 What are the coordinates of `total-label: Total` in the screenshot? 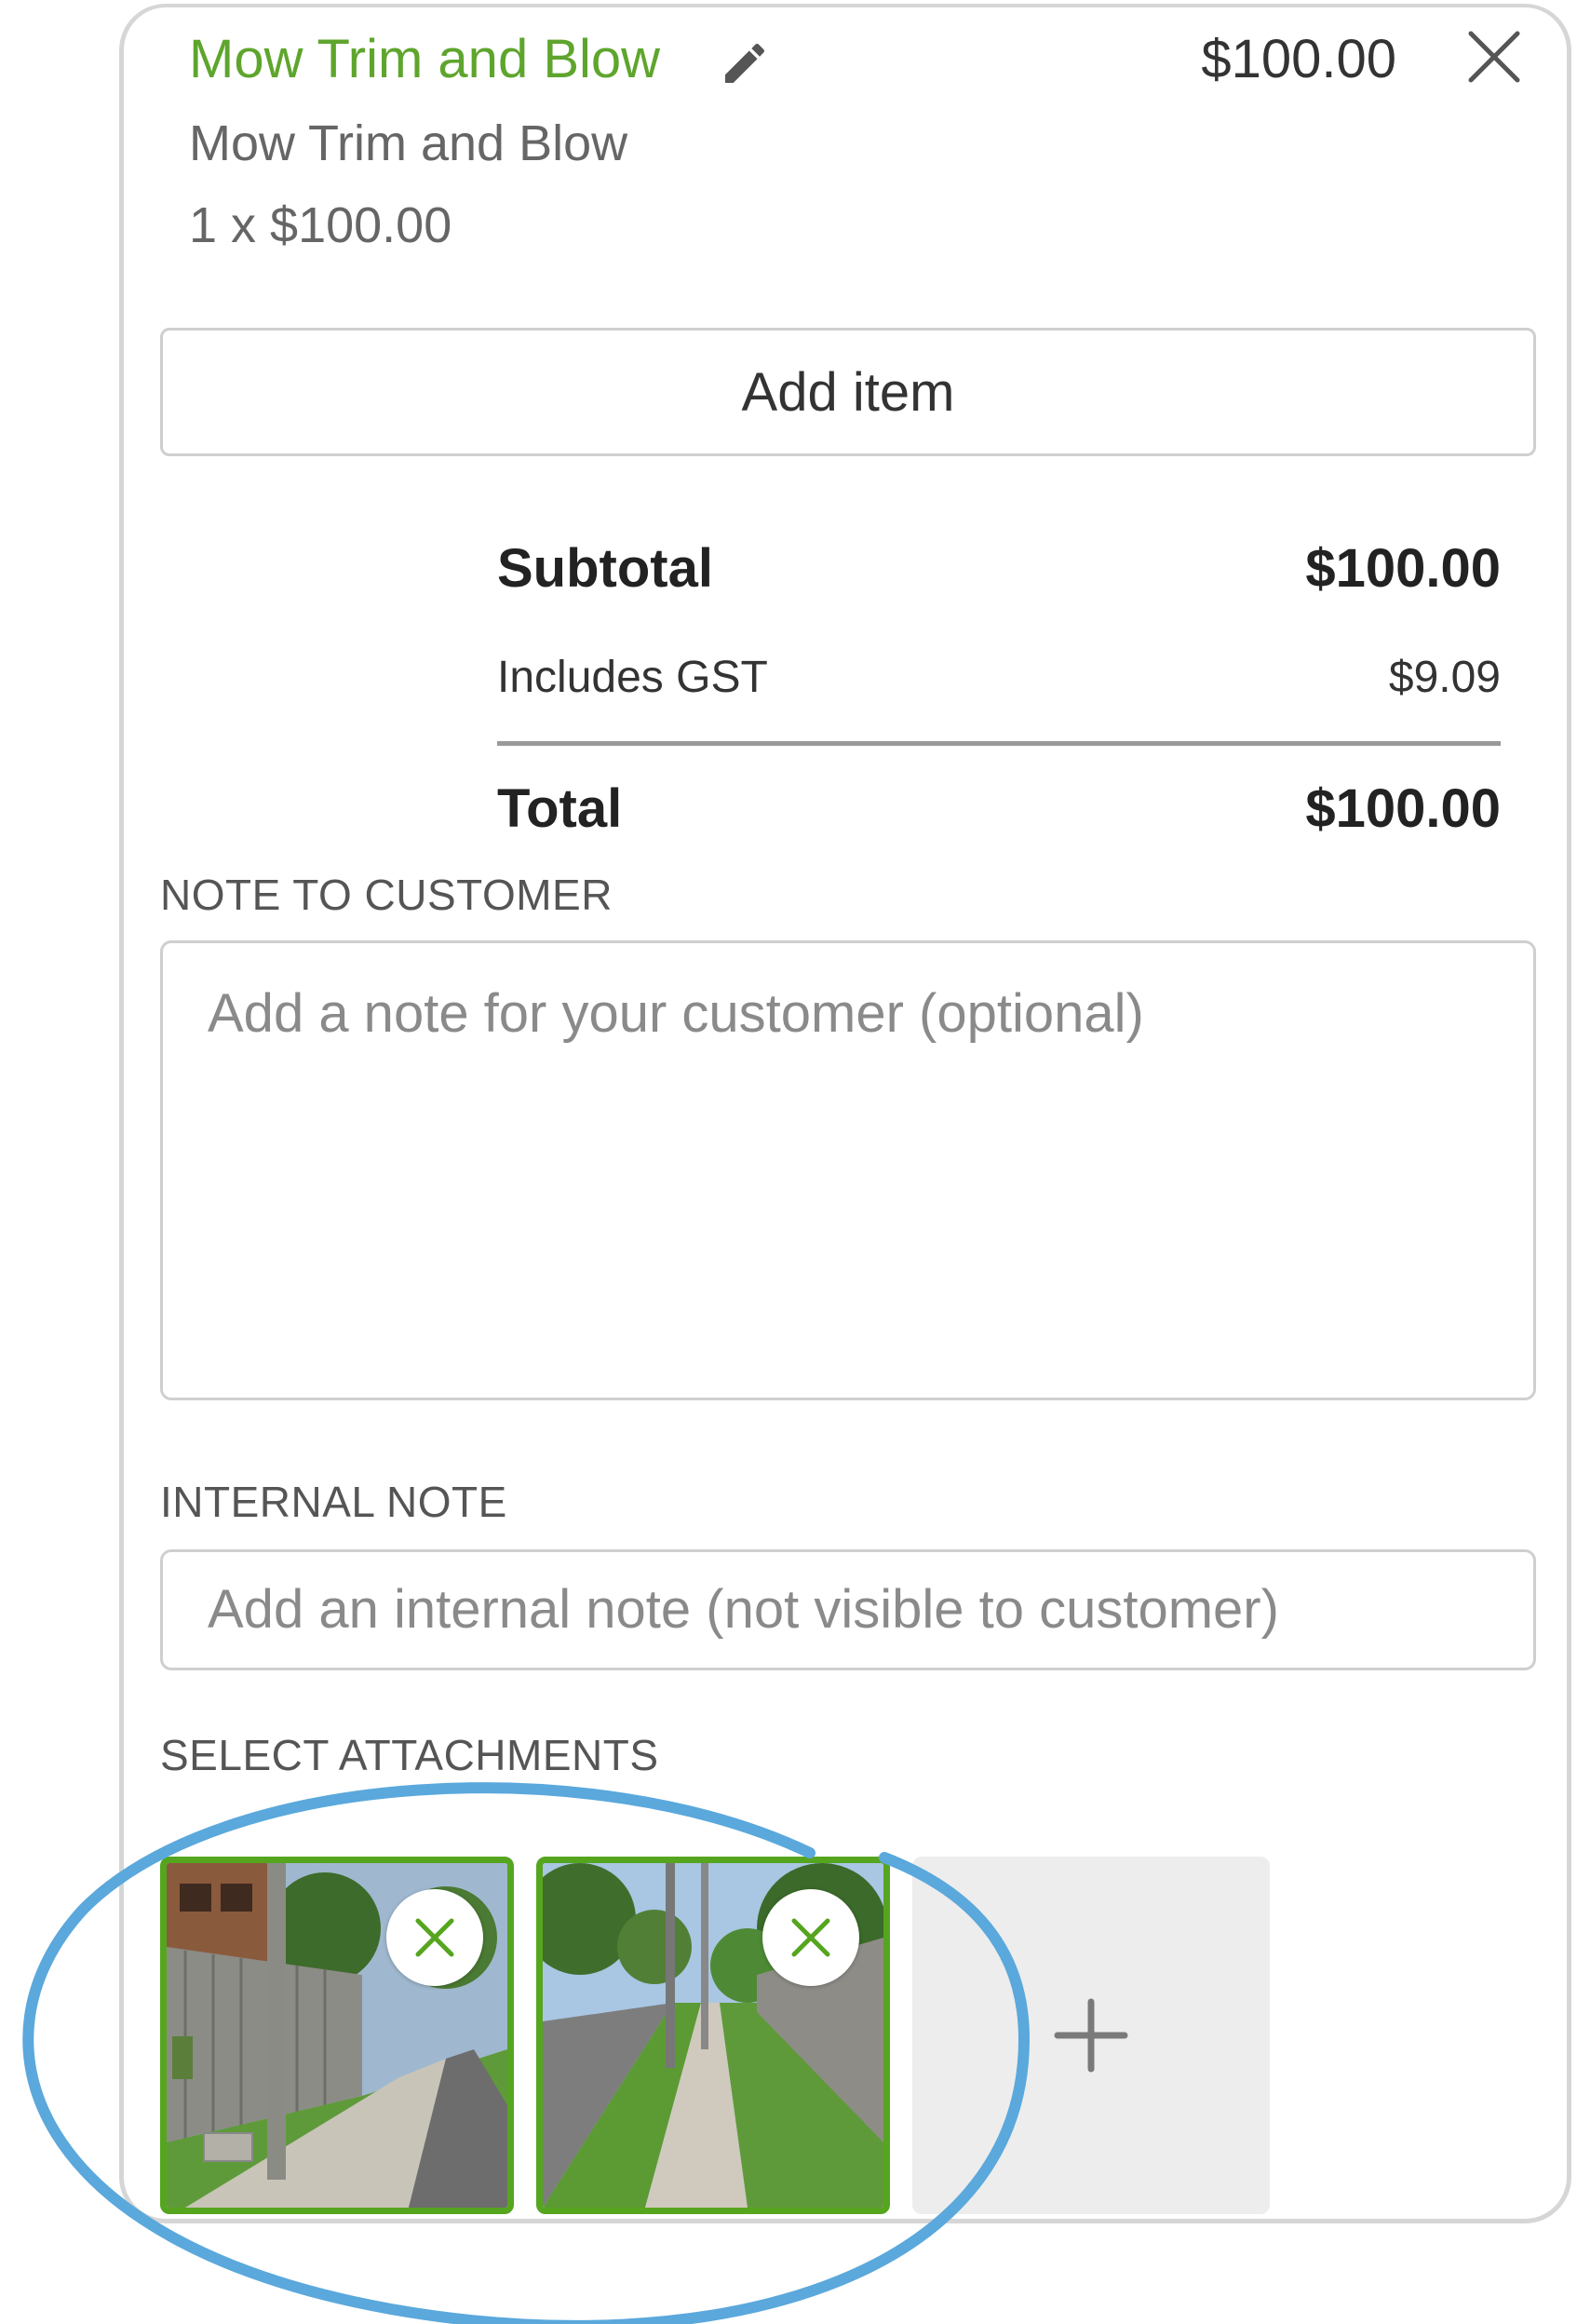 It's located at (560, 808).